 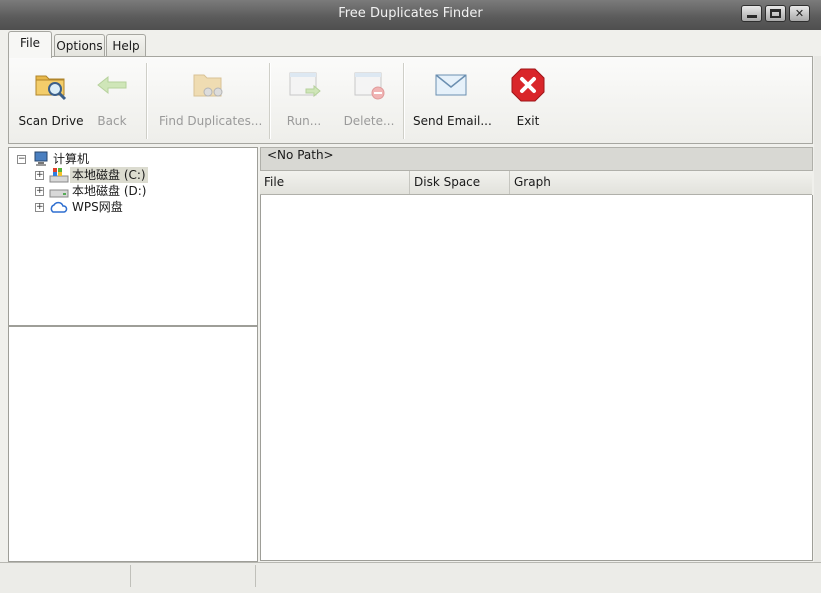 What do you see at coordinates (79, 45) in the screenshot?
I see `tab-options: Options` at bounding box center [79, 45].